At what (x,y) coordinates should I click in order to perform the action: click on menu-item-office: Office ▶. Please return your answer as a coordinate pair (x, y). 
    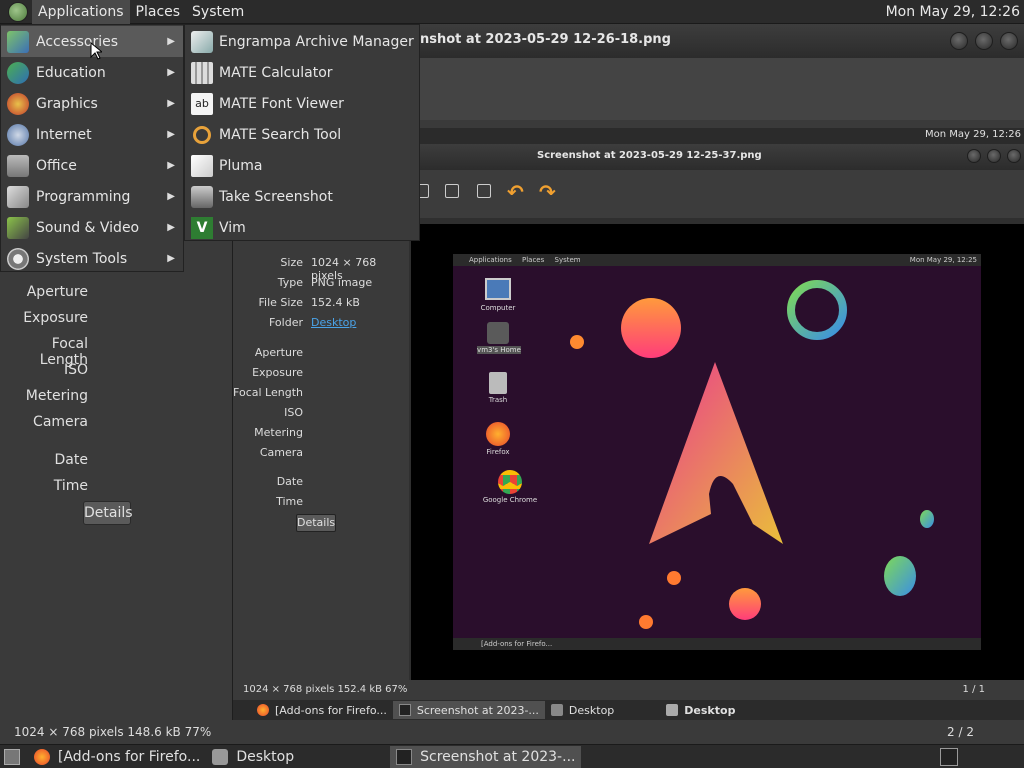
    Looking at the image, I should click on (92, 165).